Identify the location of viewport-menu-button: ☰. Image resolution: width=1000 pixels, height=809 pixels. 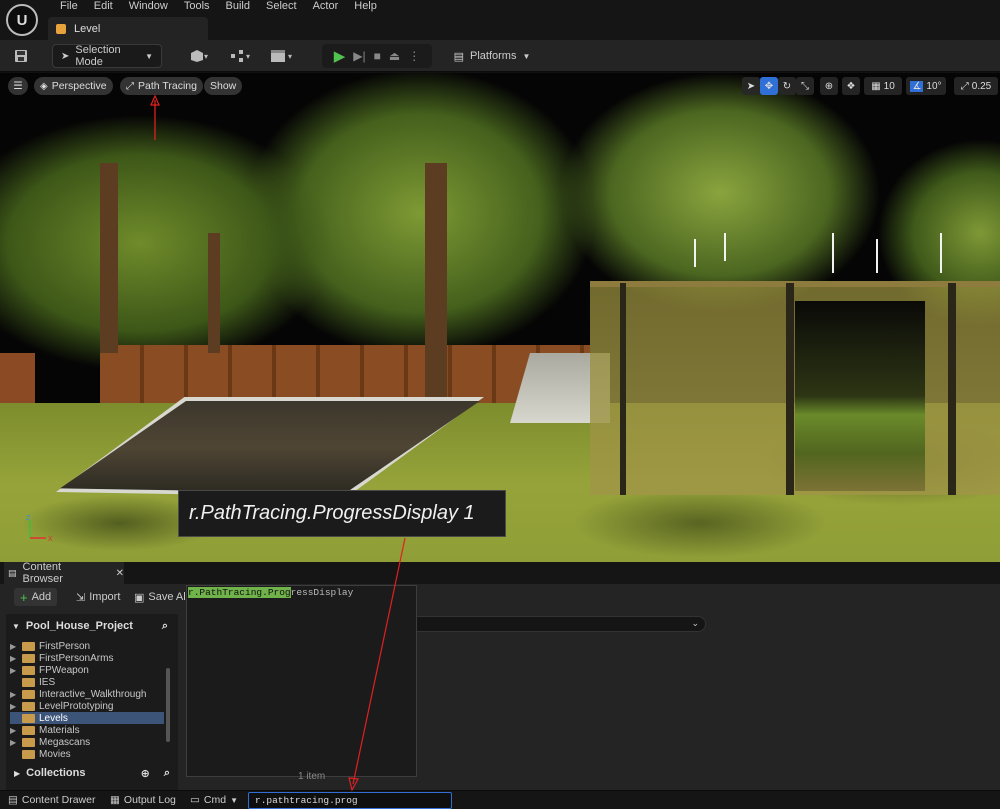
(18, 86).